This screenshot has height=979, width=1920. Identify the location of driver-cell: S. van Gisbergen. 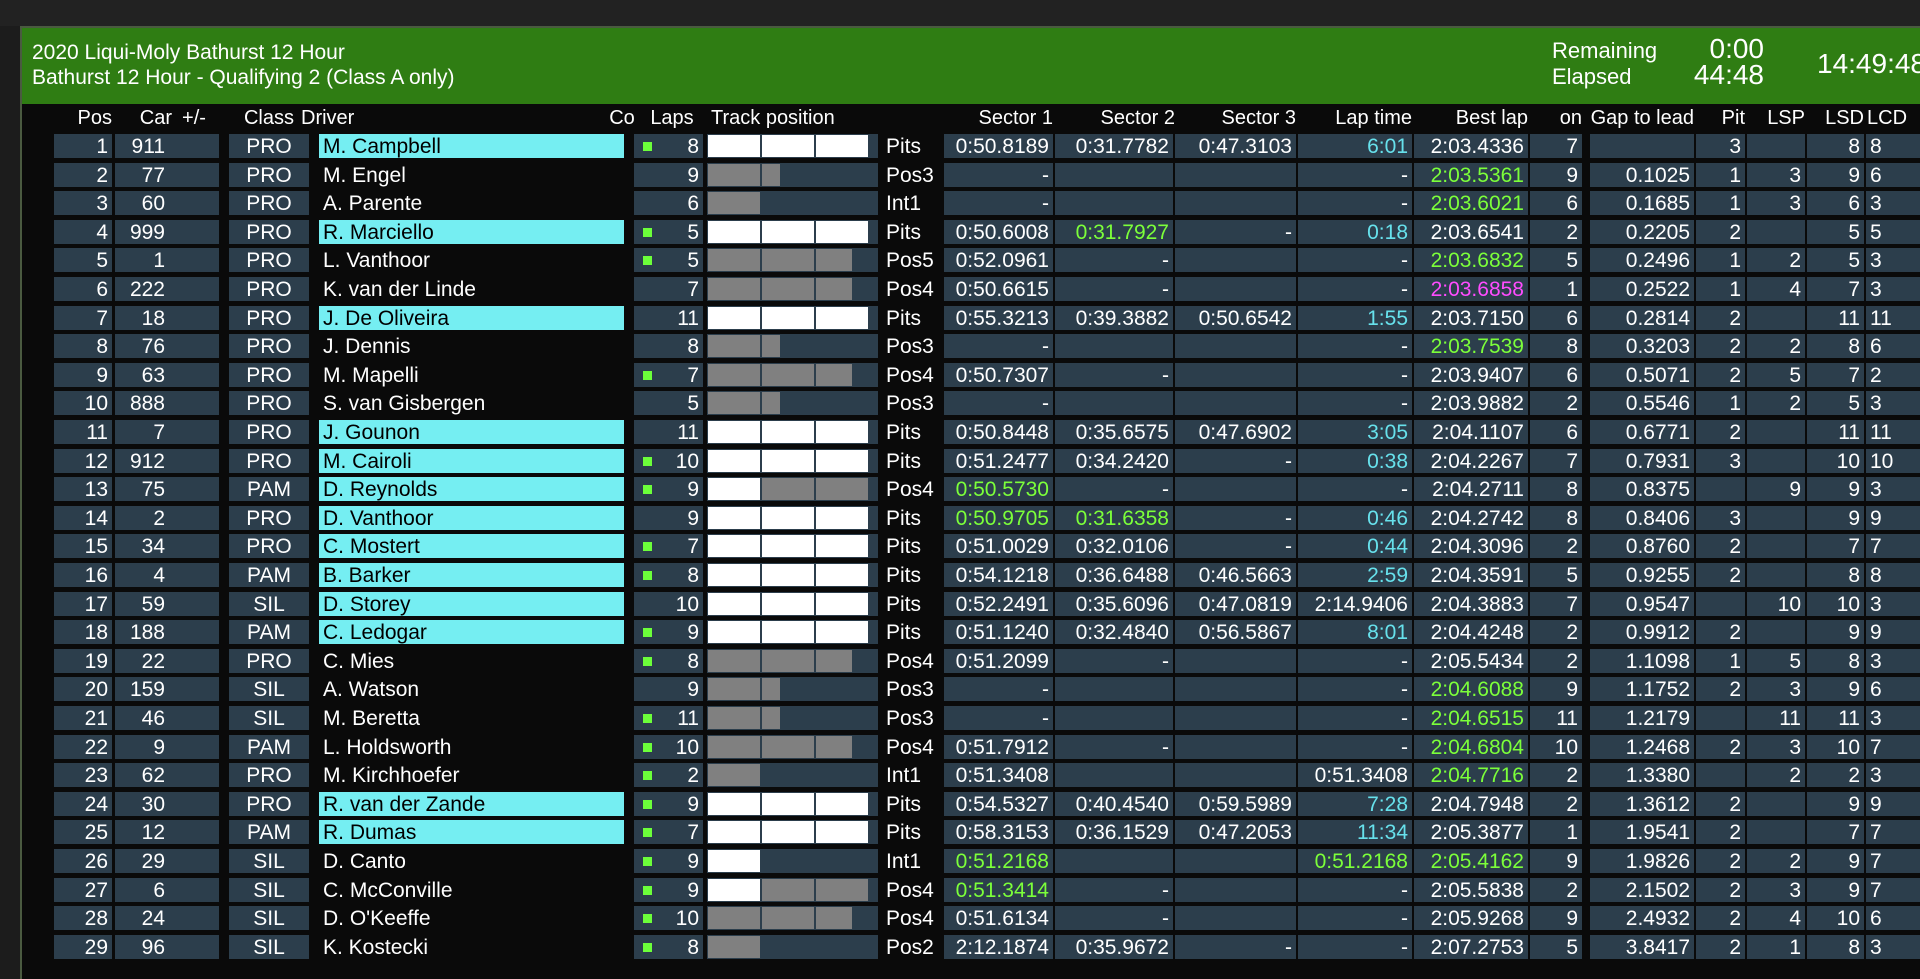
(471, 403).